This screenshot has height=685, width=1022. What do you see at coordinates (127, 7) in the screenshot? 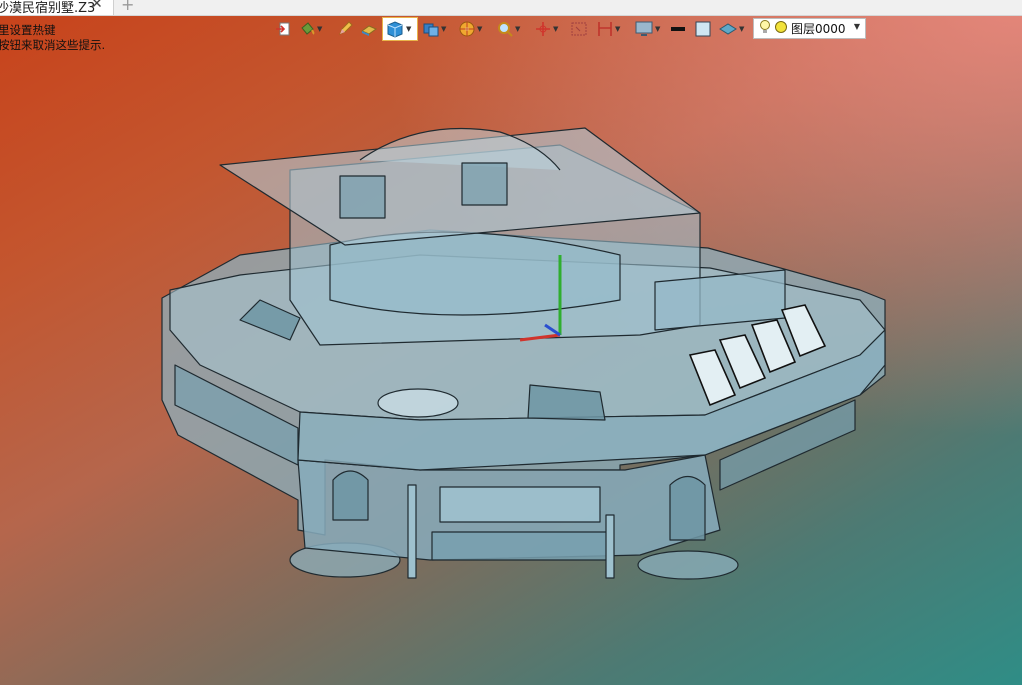
I see `new-tab-button: +` at bounding box center [127, 7].